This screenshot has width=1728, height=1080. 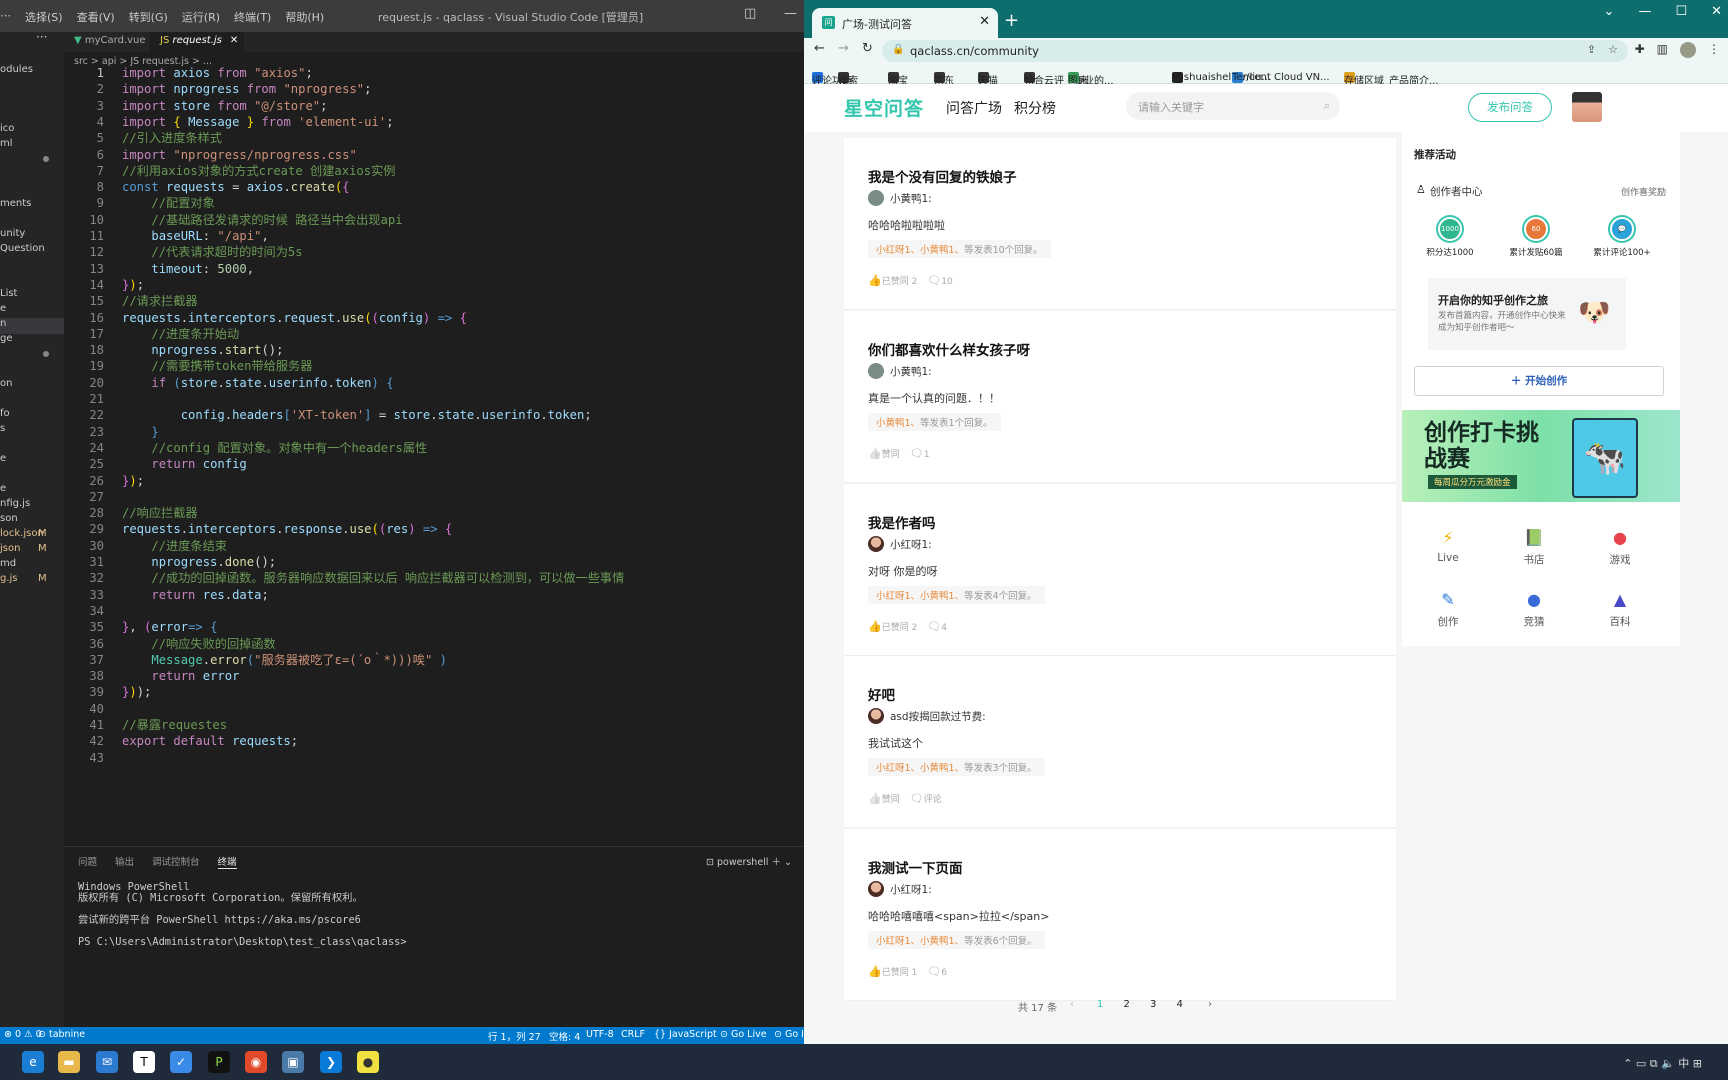 What do you see at coordinates (434, 73) in the screenshot?
I see `code-line: 1 import axios from "axios";` at bounding box center [434, 73].